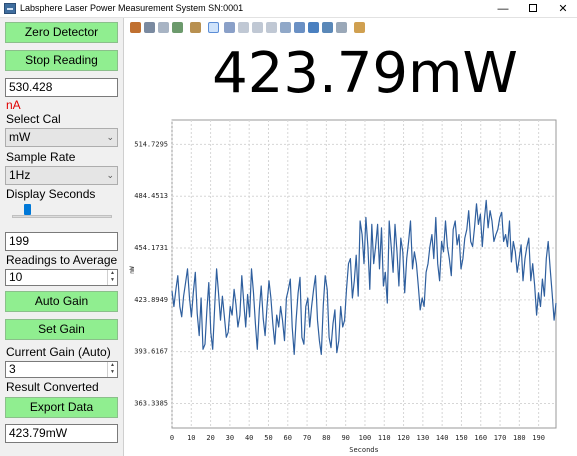 The image size is (577, 456). I want to click on select-cal-value: mW, so click(20, 137).